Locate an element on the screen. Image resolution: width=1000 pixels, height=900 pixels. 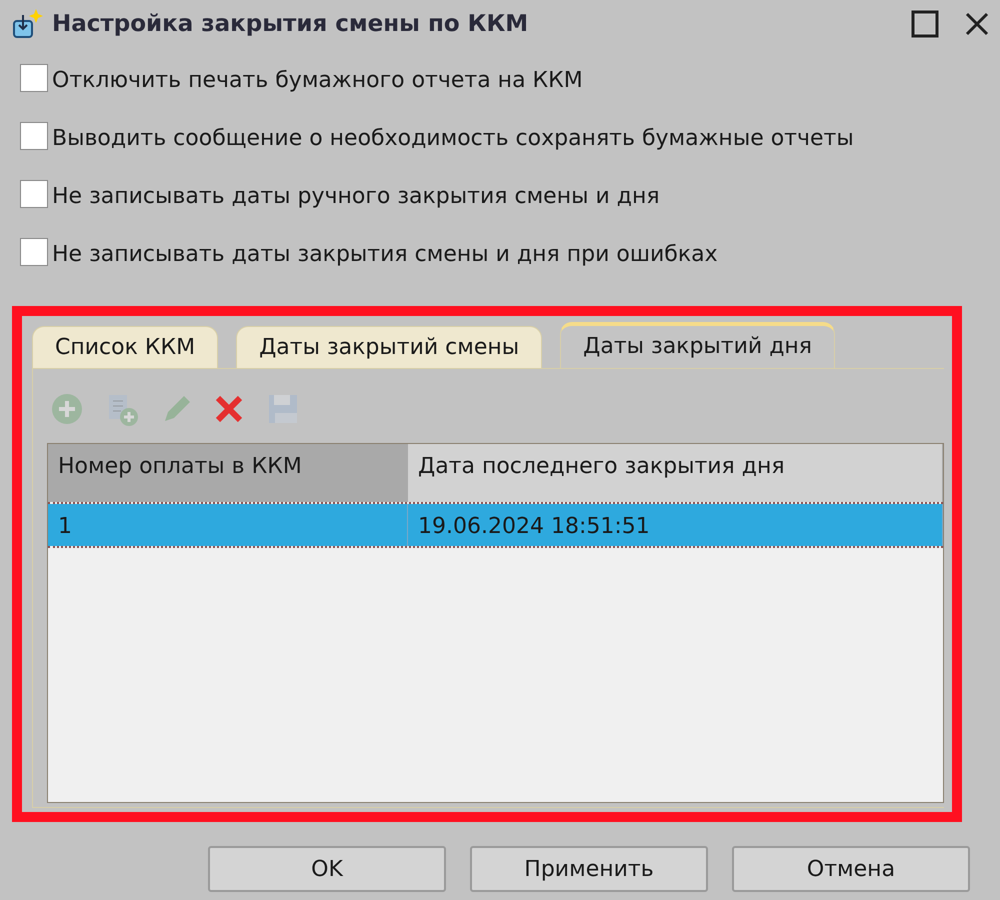
cancel-button: Отмена is located at coordinates (851, 869).